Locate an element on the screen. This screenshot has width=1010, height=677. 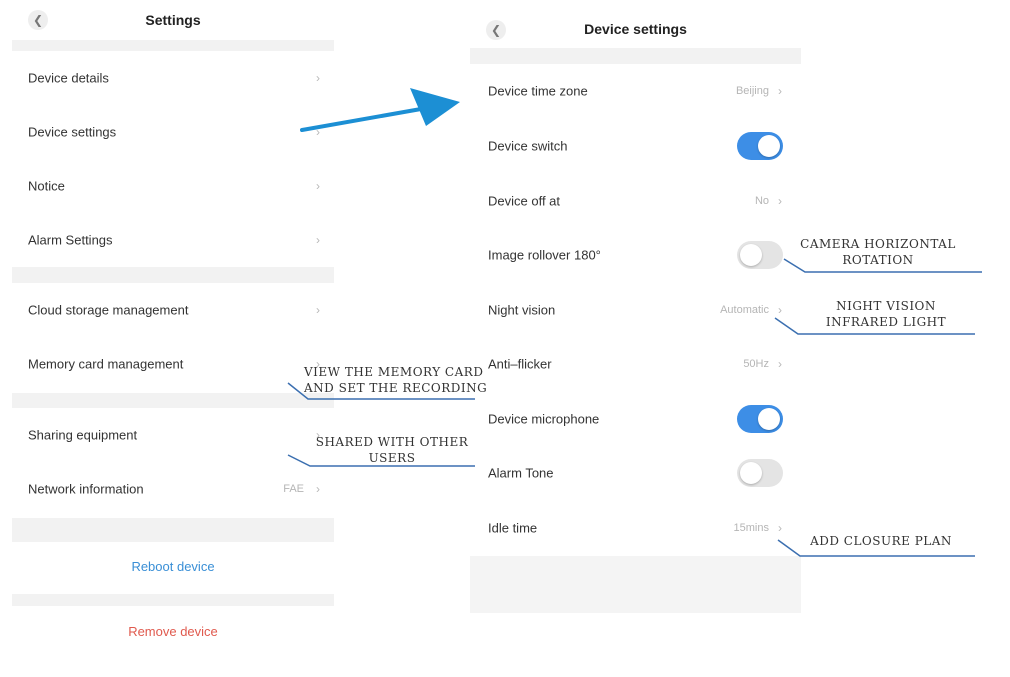
night-vision-annotation: NIGHT VISION INFRARED LIGHT is located at coordinates (886, 314).